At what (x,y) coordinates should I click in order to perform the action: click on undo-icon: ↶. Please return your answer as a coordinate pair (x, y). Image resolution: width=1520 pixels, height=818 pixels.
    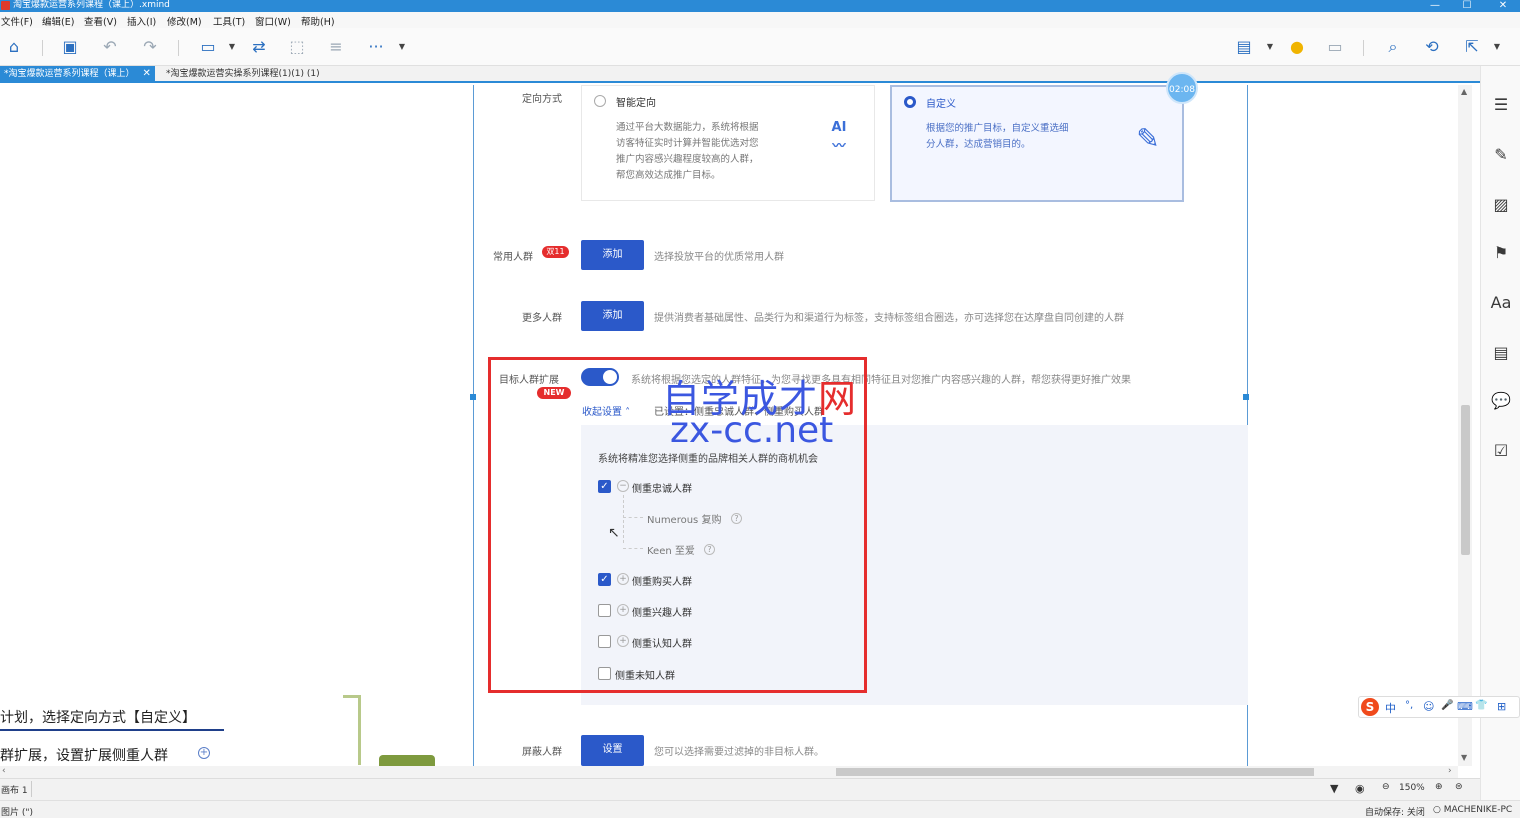
    Looking at the image, I should click on (110, 47).